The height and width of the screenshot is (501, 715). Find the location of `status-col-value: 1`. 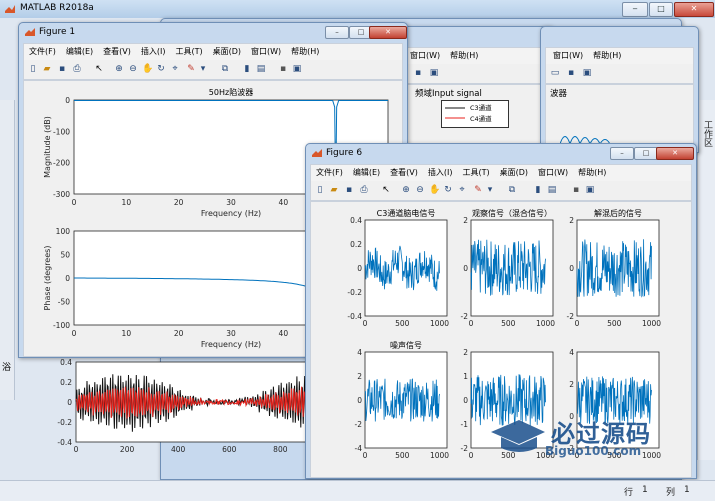

status-col-value: 1 is located at coordinates (687, 490).